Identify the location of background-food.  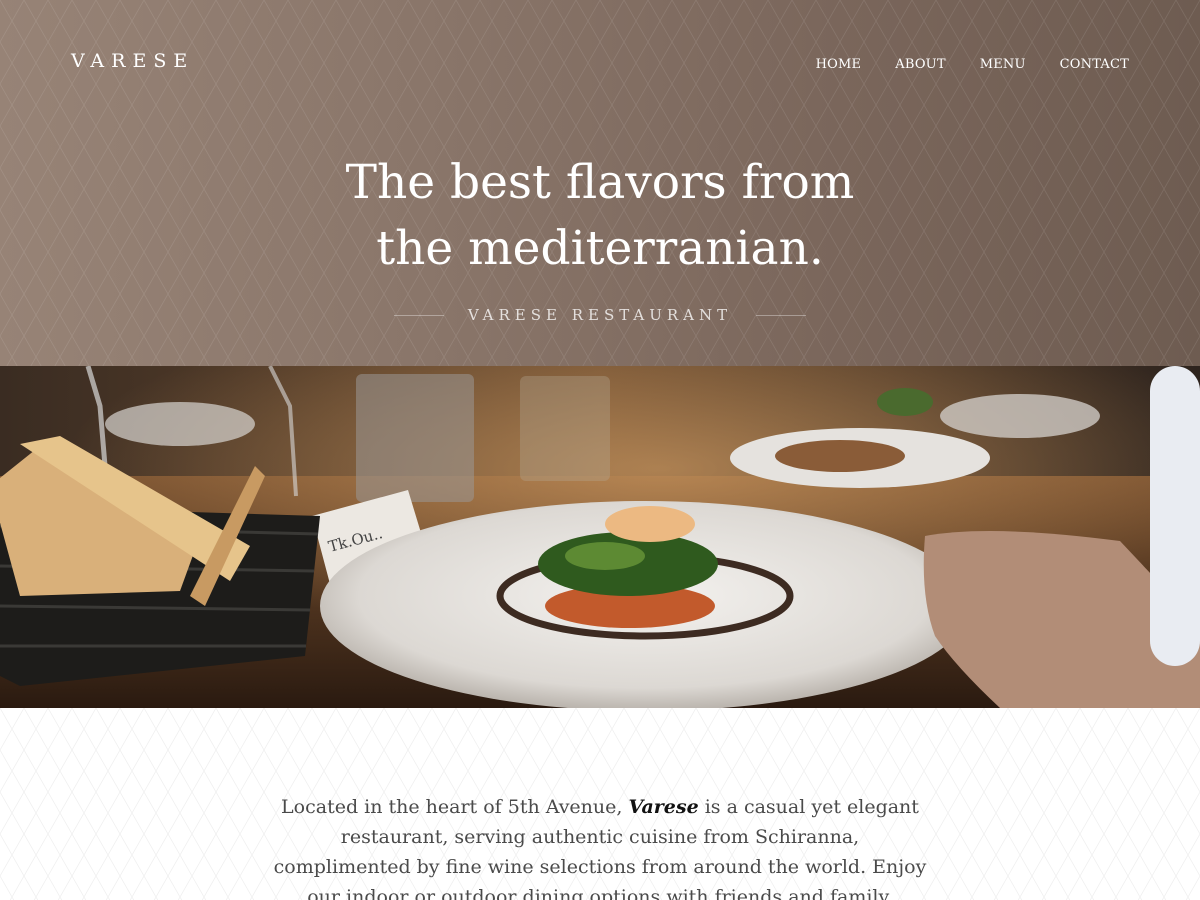
(840, 456).